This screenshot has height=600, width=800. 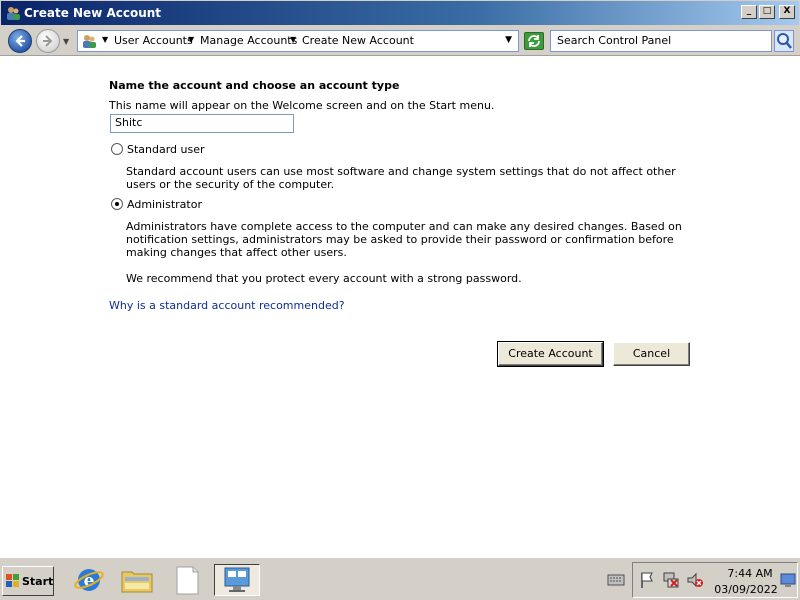 I want to click on taskbar: Start e 7:44 AM 03/09/2022, so click(x=400, y=578).